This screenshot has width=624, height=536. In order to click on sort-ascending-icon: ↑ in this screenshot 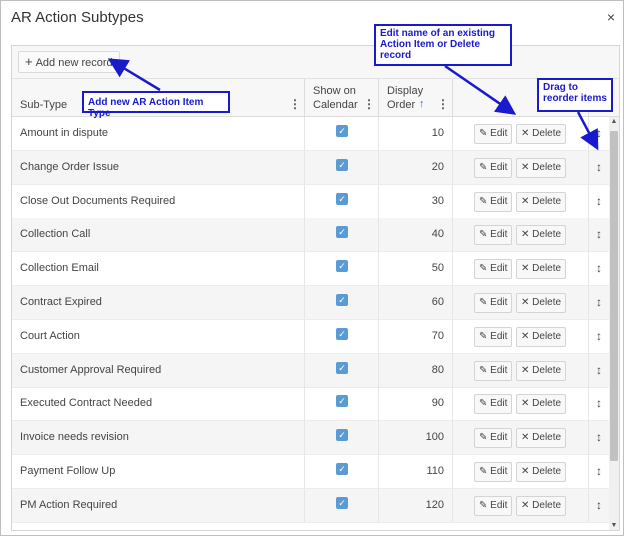, I will do `click(422, 104)`.